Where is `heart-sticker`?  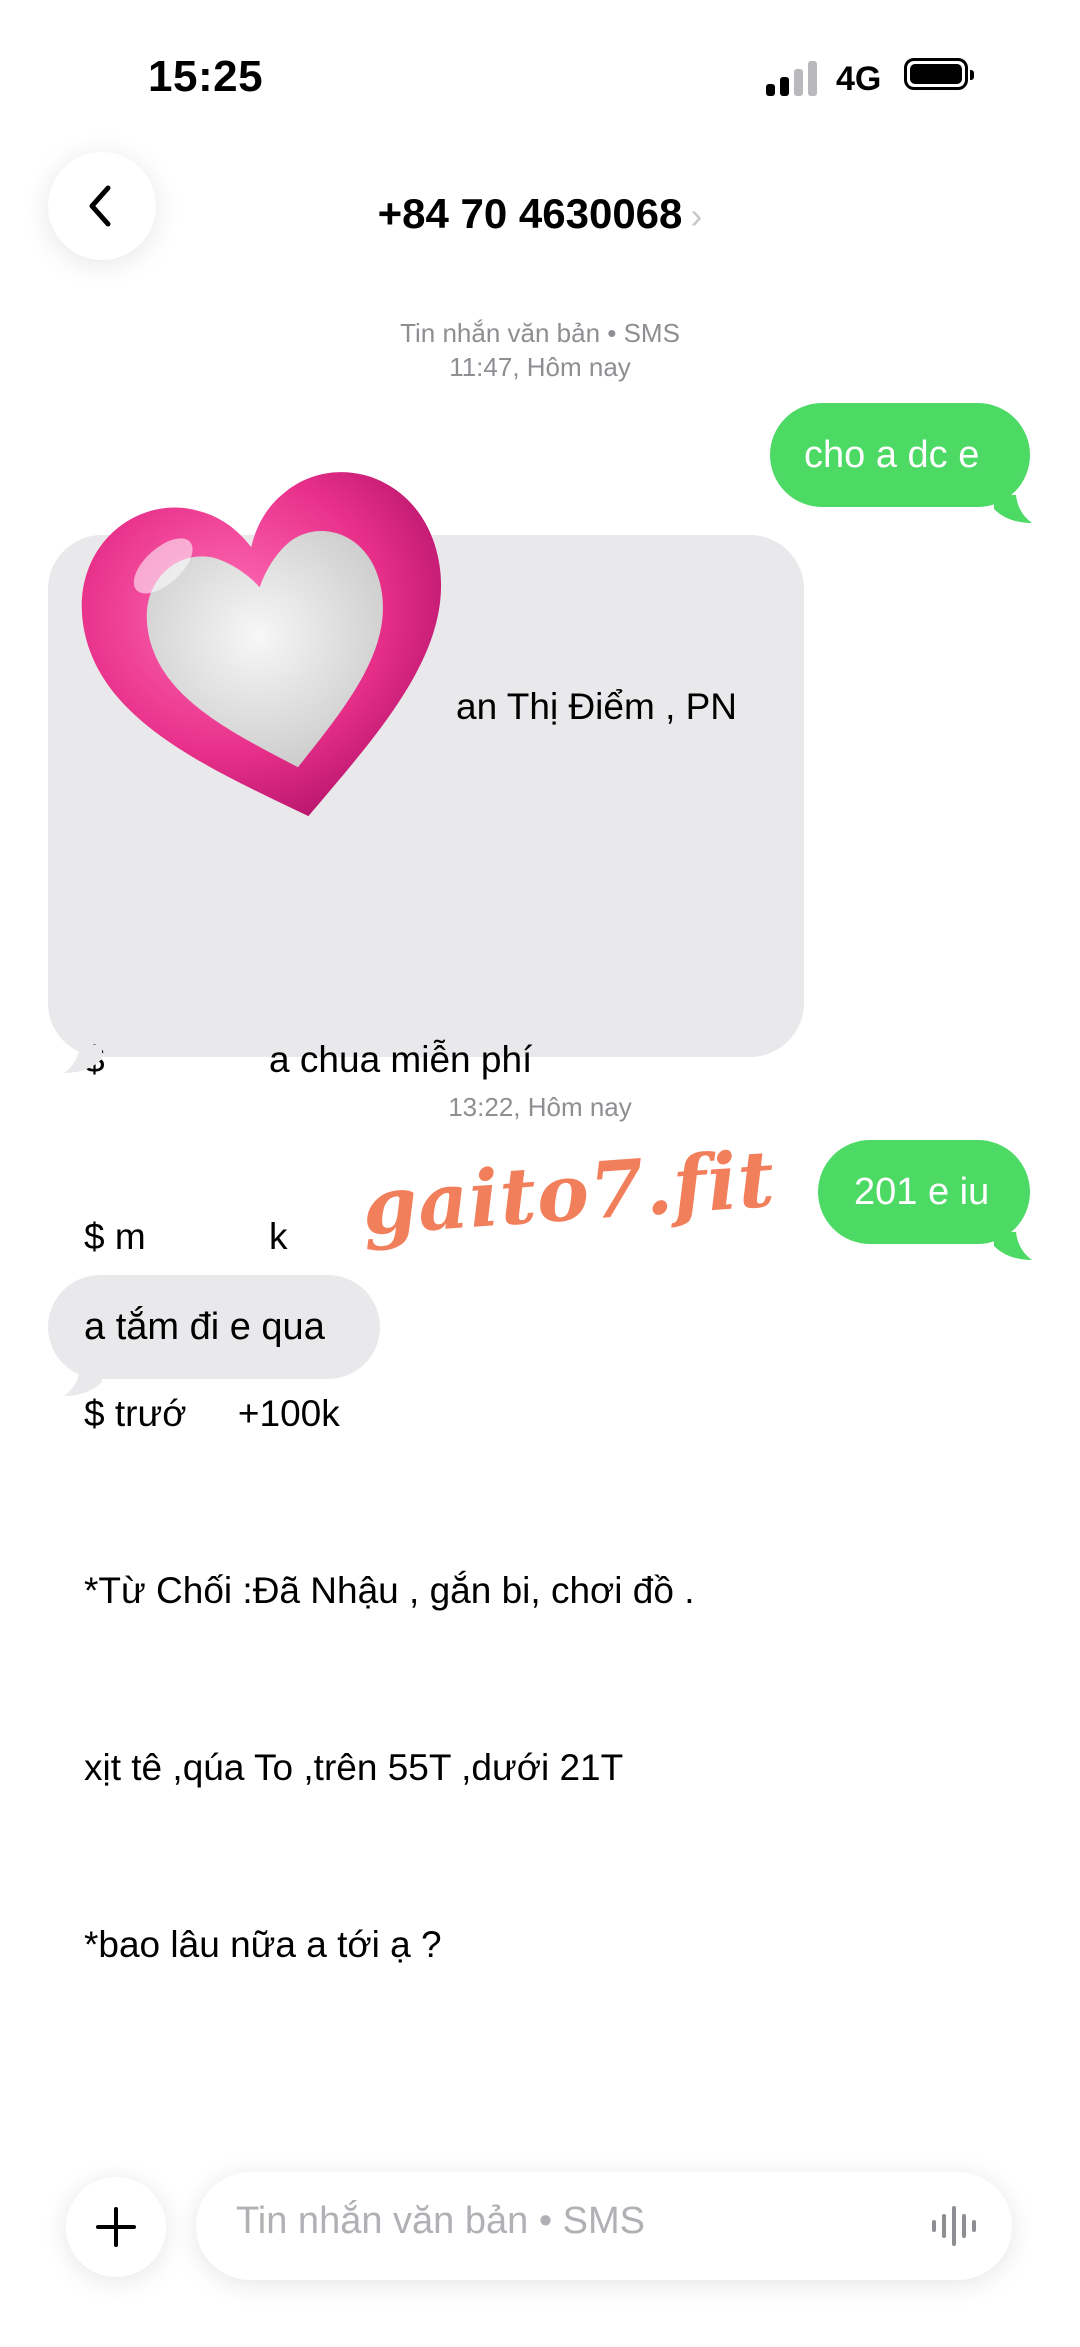
heart-sticker is located at coordinates (261, 644).